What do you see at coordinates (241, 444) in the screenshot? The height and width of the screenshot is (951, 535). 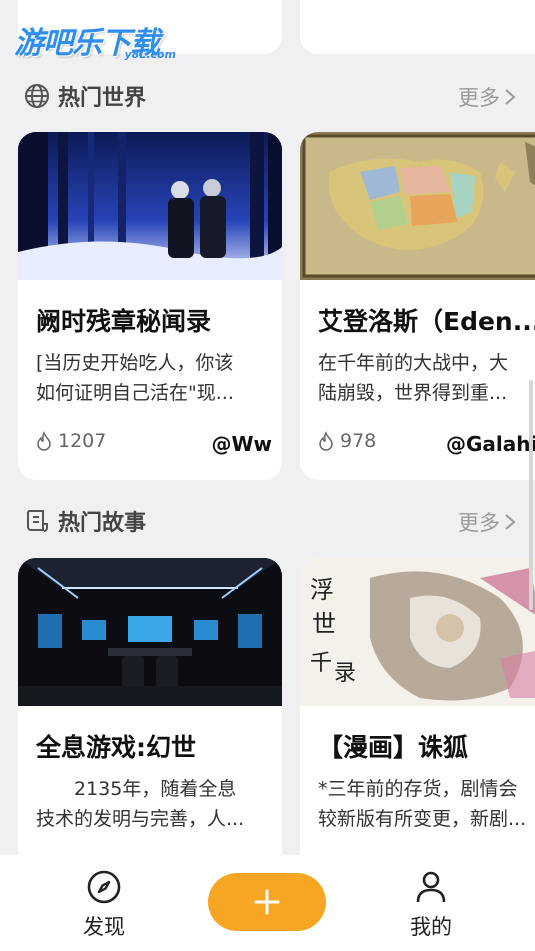 I see `author-handle: @Ww` at bounding box center [241, 444].